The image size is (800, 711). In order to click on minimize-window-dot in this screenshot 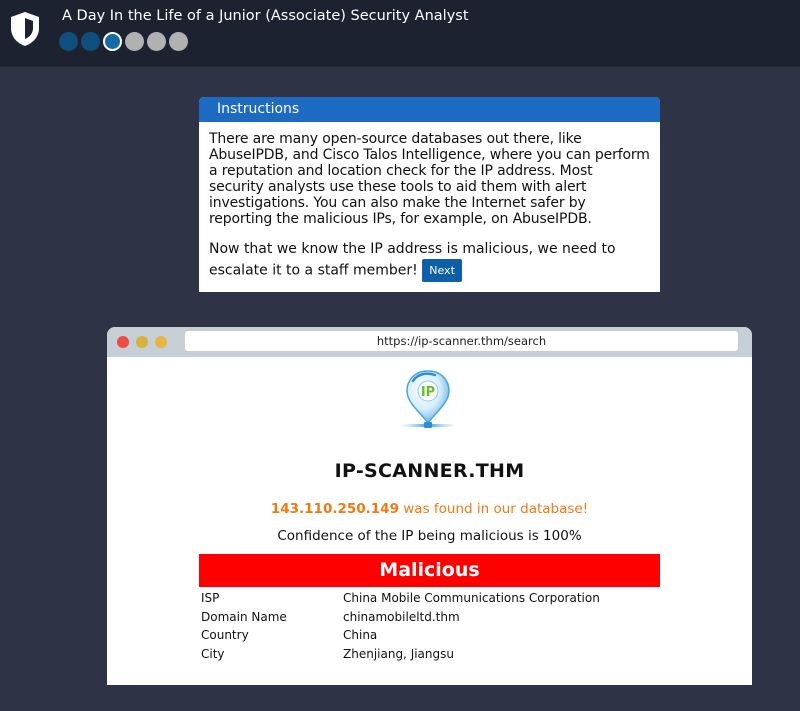, I will do `click(142, 342)`.